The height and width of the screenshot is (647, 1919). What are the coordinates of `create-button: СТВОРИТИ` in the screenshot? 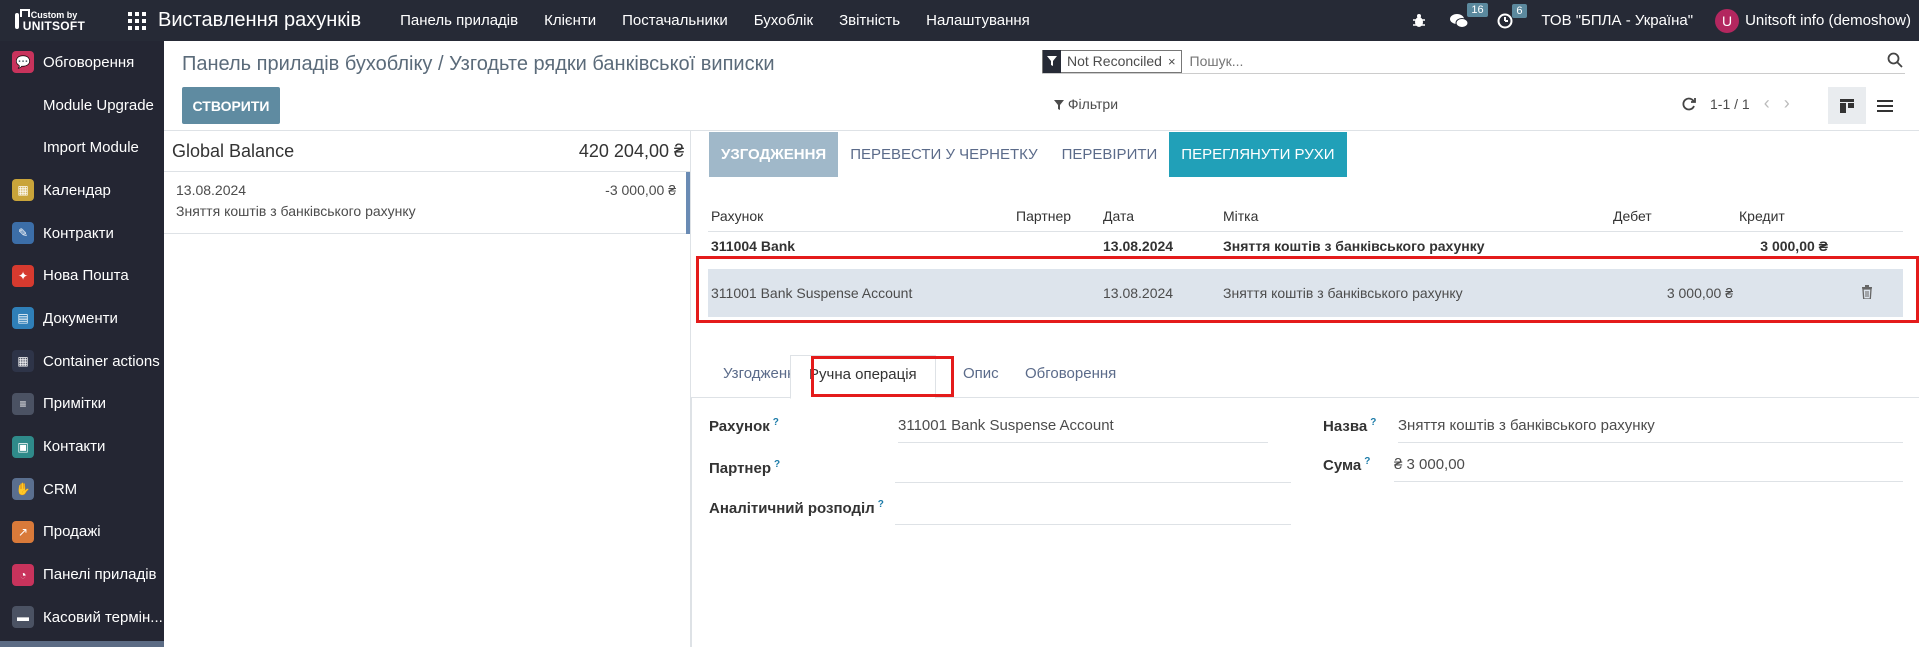 It's located at (231, 105).